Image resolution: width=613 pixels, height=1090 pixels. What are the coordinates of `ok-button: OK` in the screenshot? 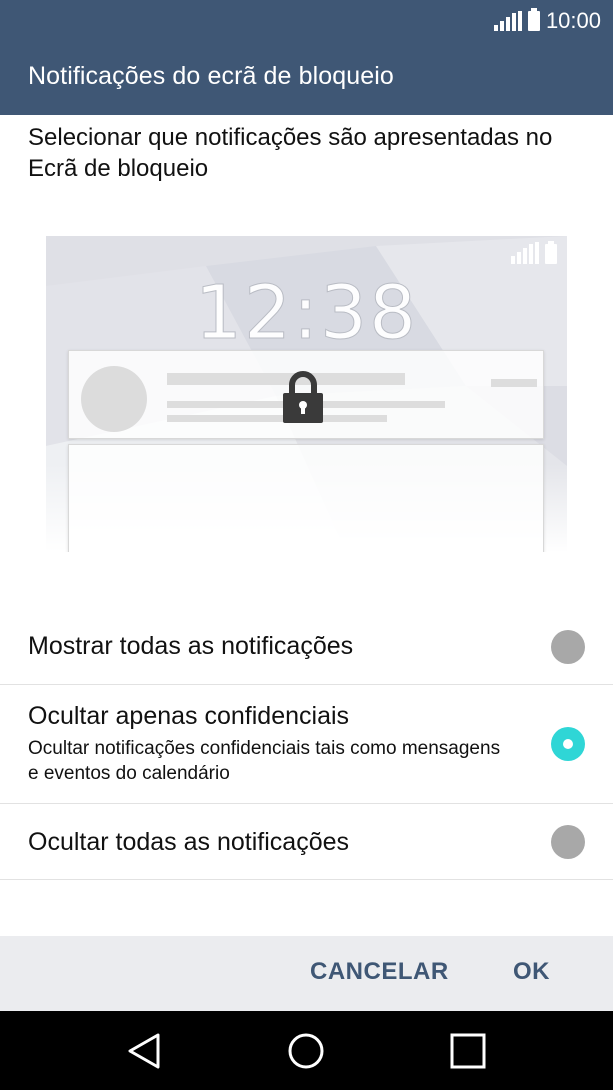 It's located at (531, 972).